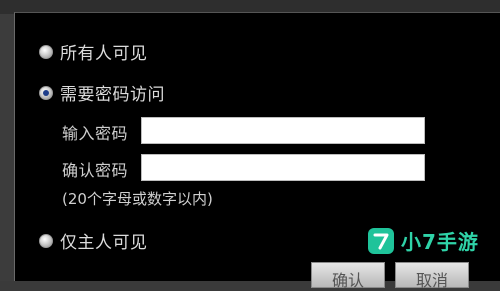  What do you see at coordinates (112, 95) in the screenshot?
I see `option-password-label: 需要密码访问` at bounding box center [112, 95].